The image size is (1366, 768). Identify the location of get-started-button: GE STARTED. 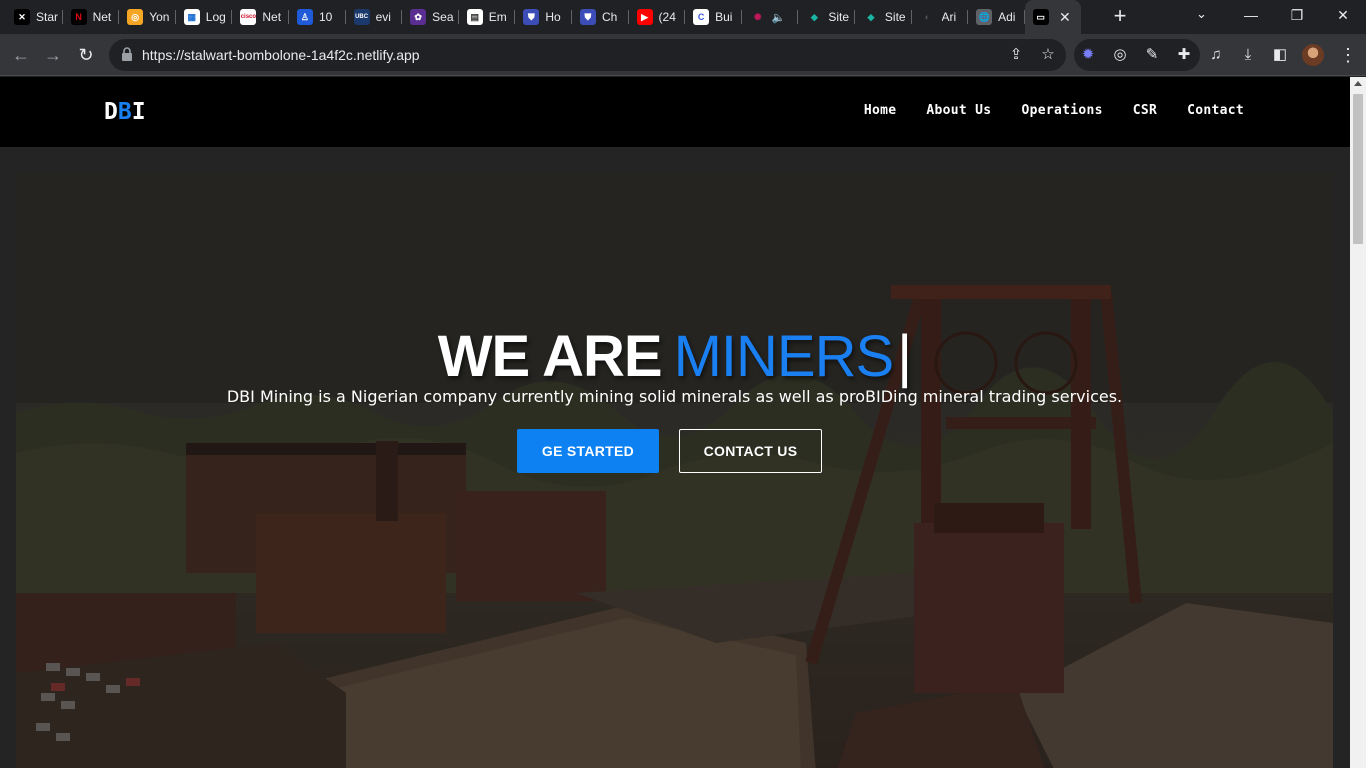
(588, 451).